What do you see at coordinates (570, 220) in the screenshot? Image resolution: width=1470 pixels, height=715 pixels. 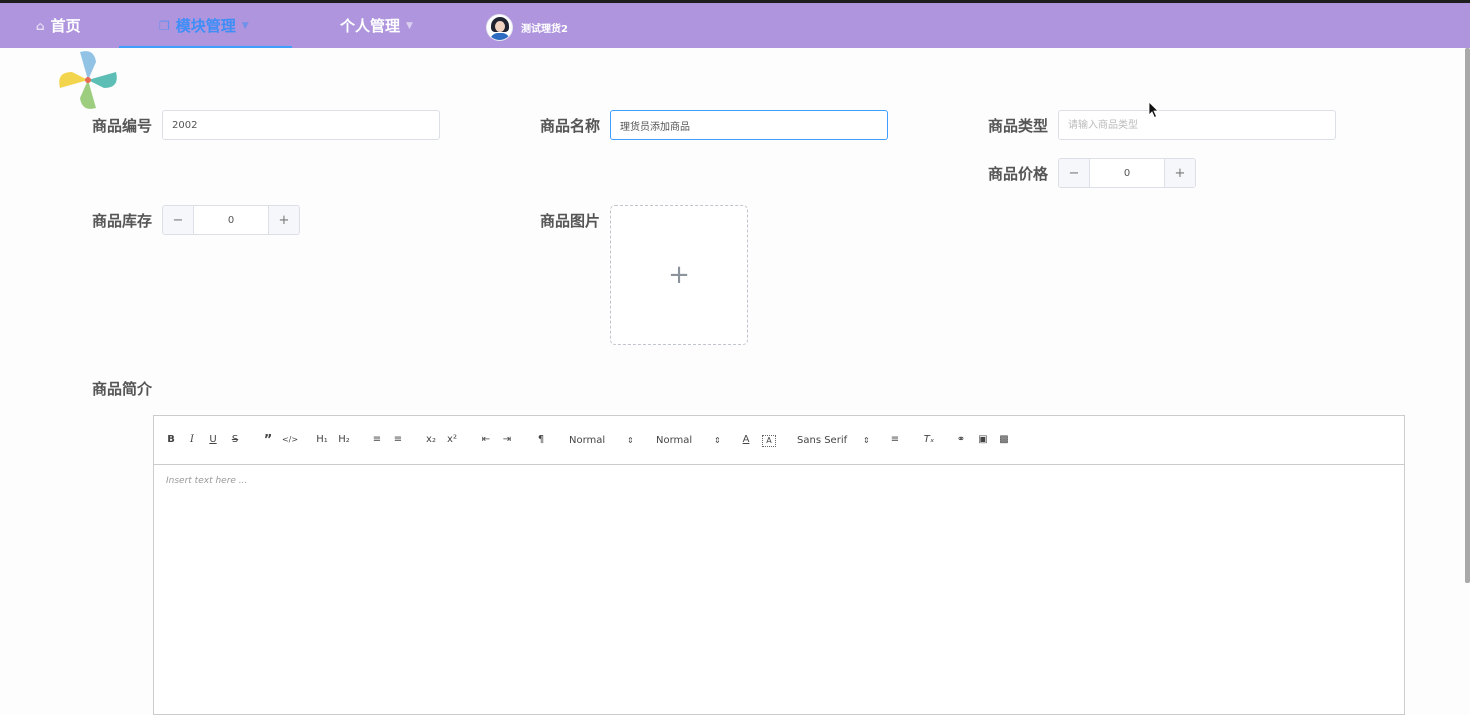 I see `product-image-label: 商品图片` at bounding box center [570, 220].